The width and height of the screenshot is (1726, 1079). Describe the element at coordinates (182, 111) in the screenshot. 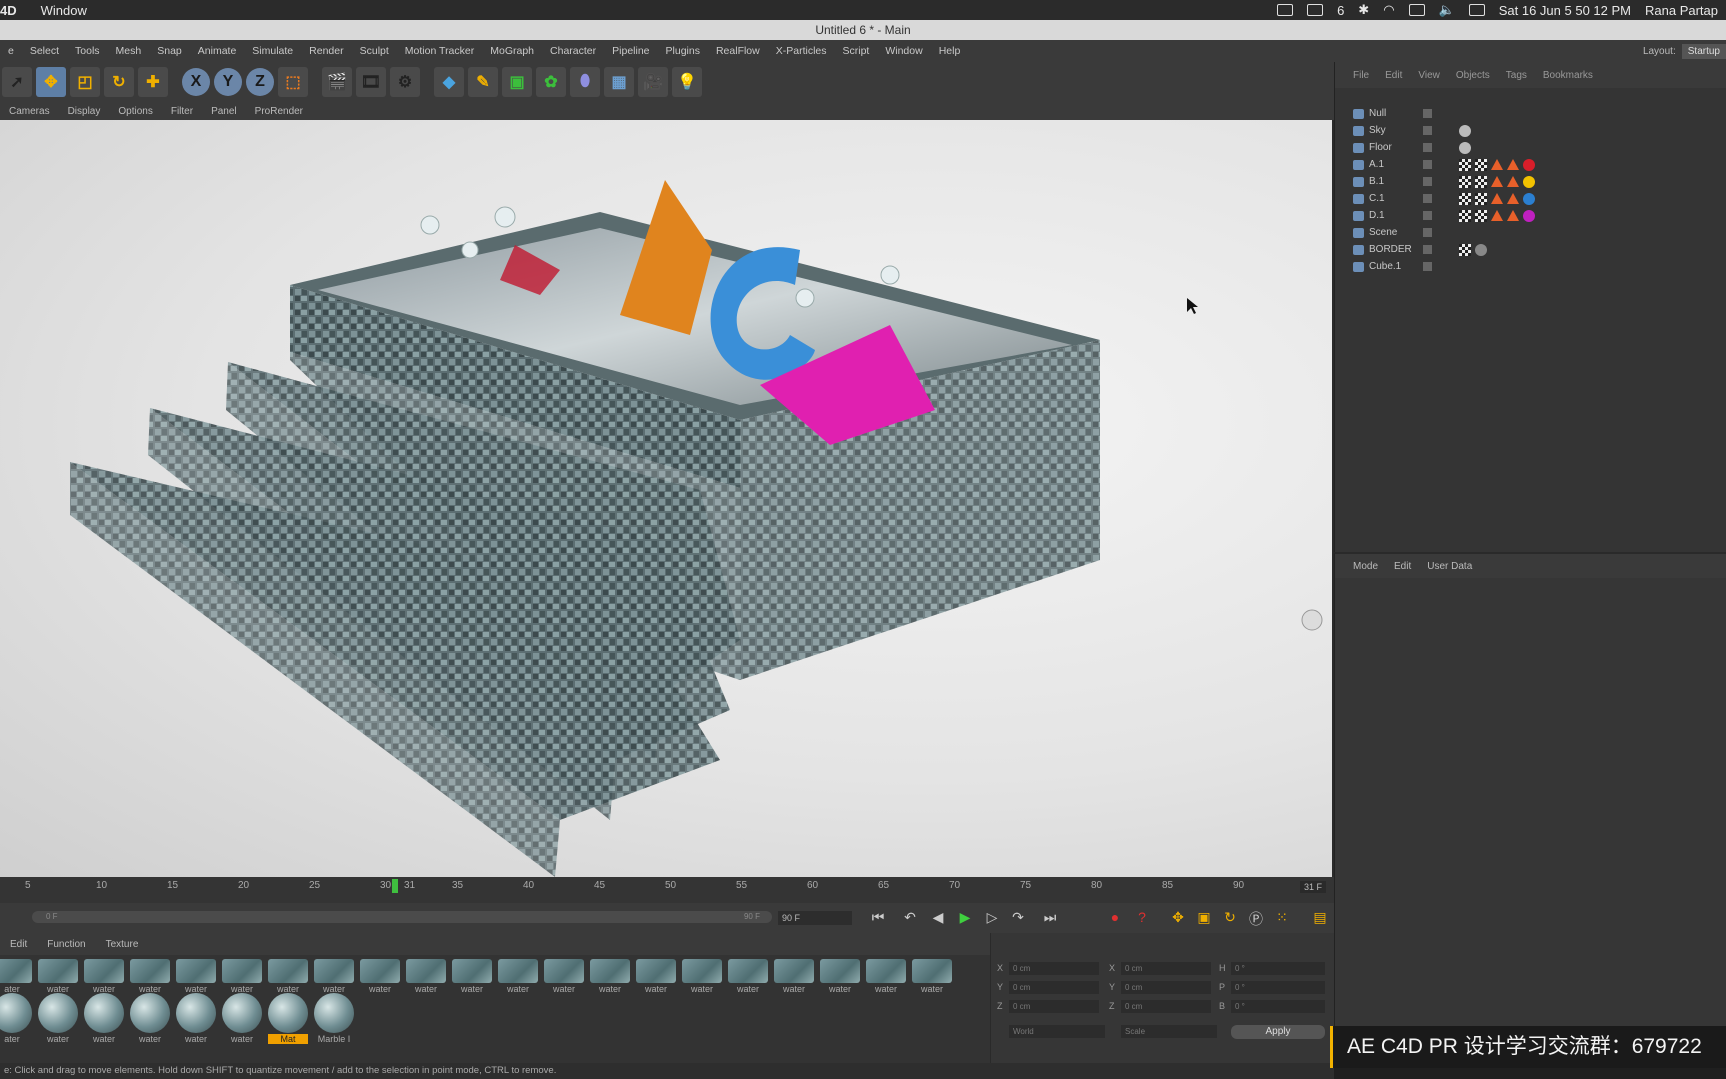

I see `viewport-menu-filter: Filter` at that location.